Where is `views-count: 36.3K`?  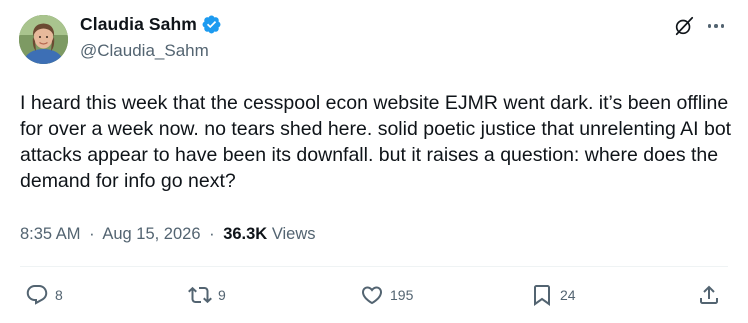 views-count: 36.3K is located at coordinates (245, 234).